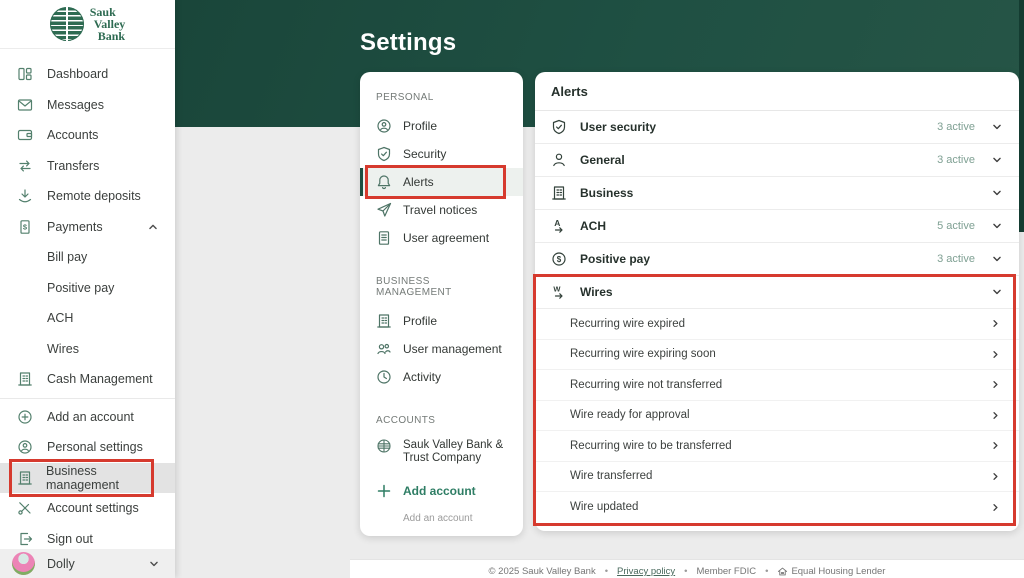 Image resolution: width=1024 pixels, height=578 pixels. I want to click on sidebar-item-label: Wires, so click(63, 348).